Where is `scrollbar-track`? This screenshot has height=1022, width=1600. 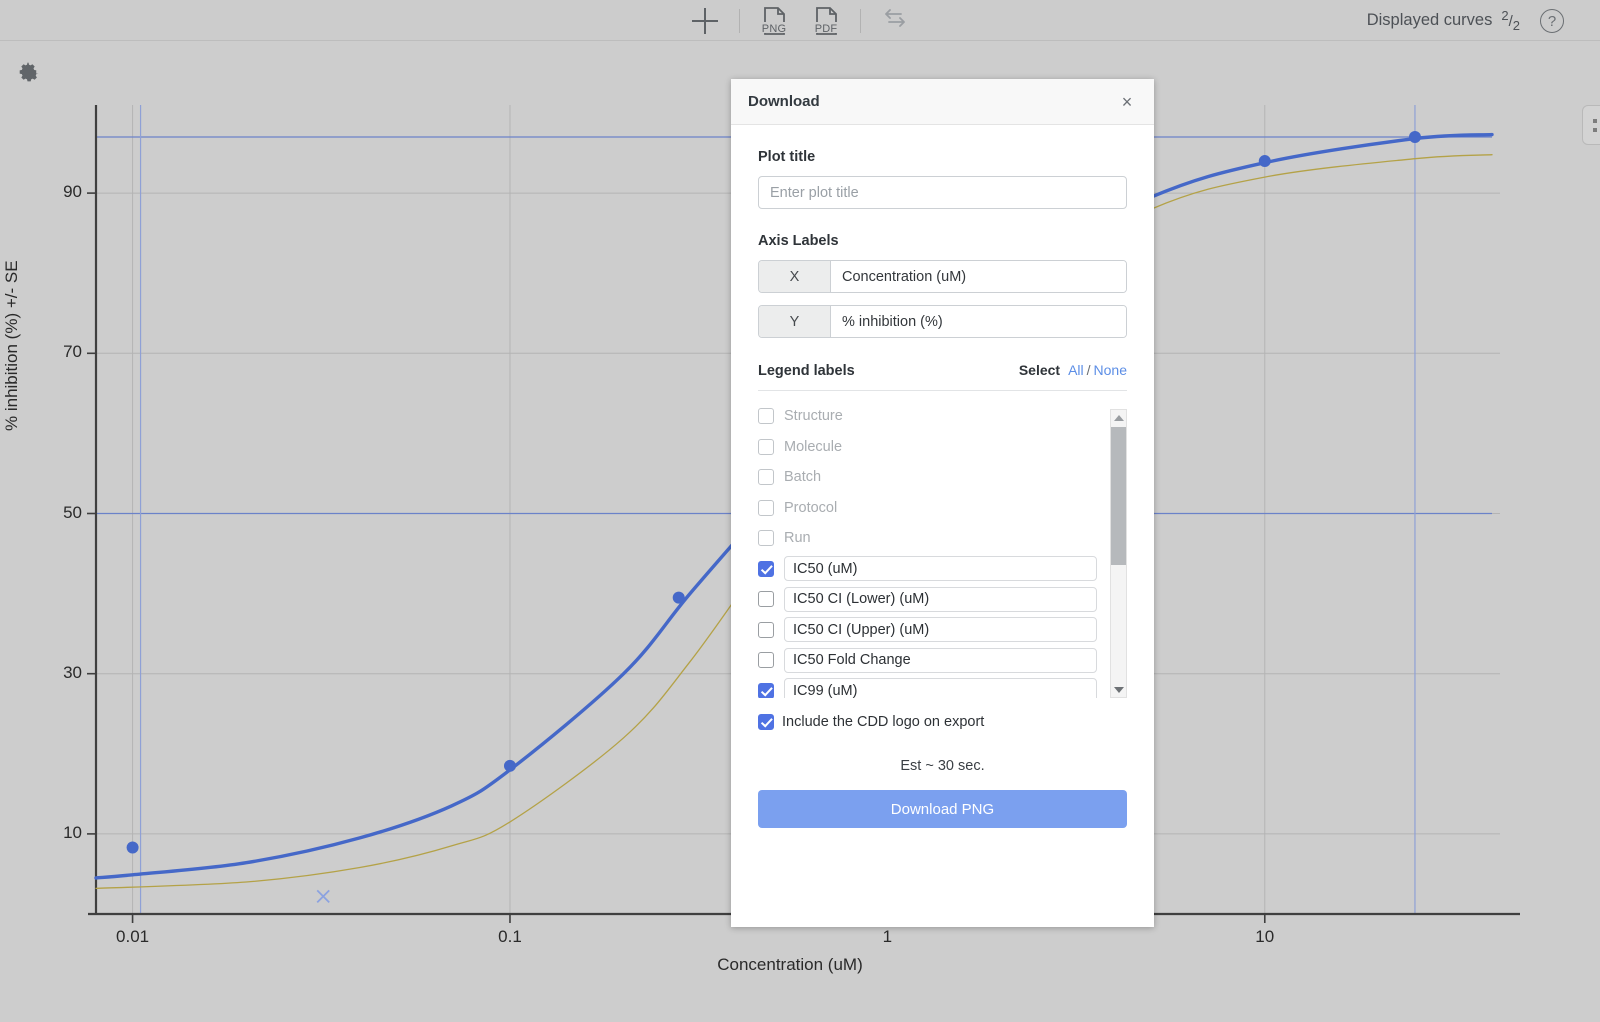
scrollbar-track is located at coordinates (1118, 553).